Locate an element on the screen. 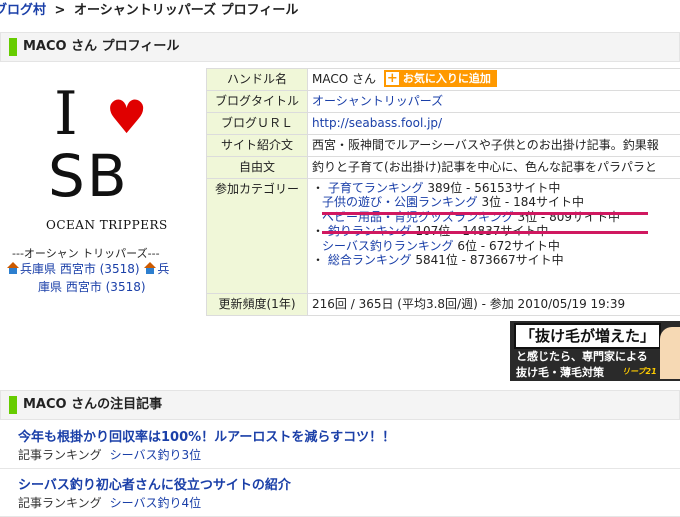 The width and height of the screenshot is (680, 517). article-title-link: 今年も根掛かり回収率は100%！ルアーロストを減らすコツ！！ is located at coordinates (206, 435).